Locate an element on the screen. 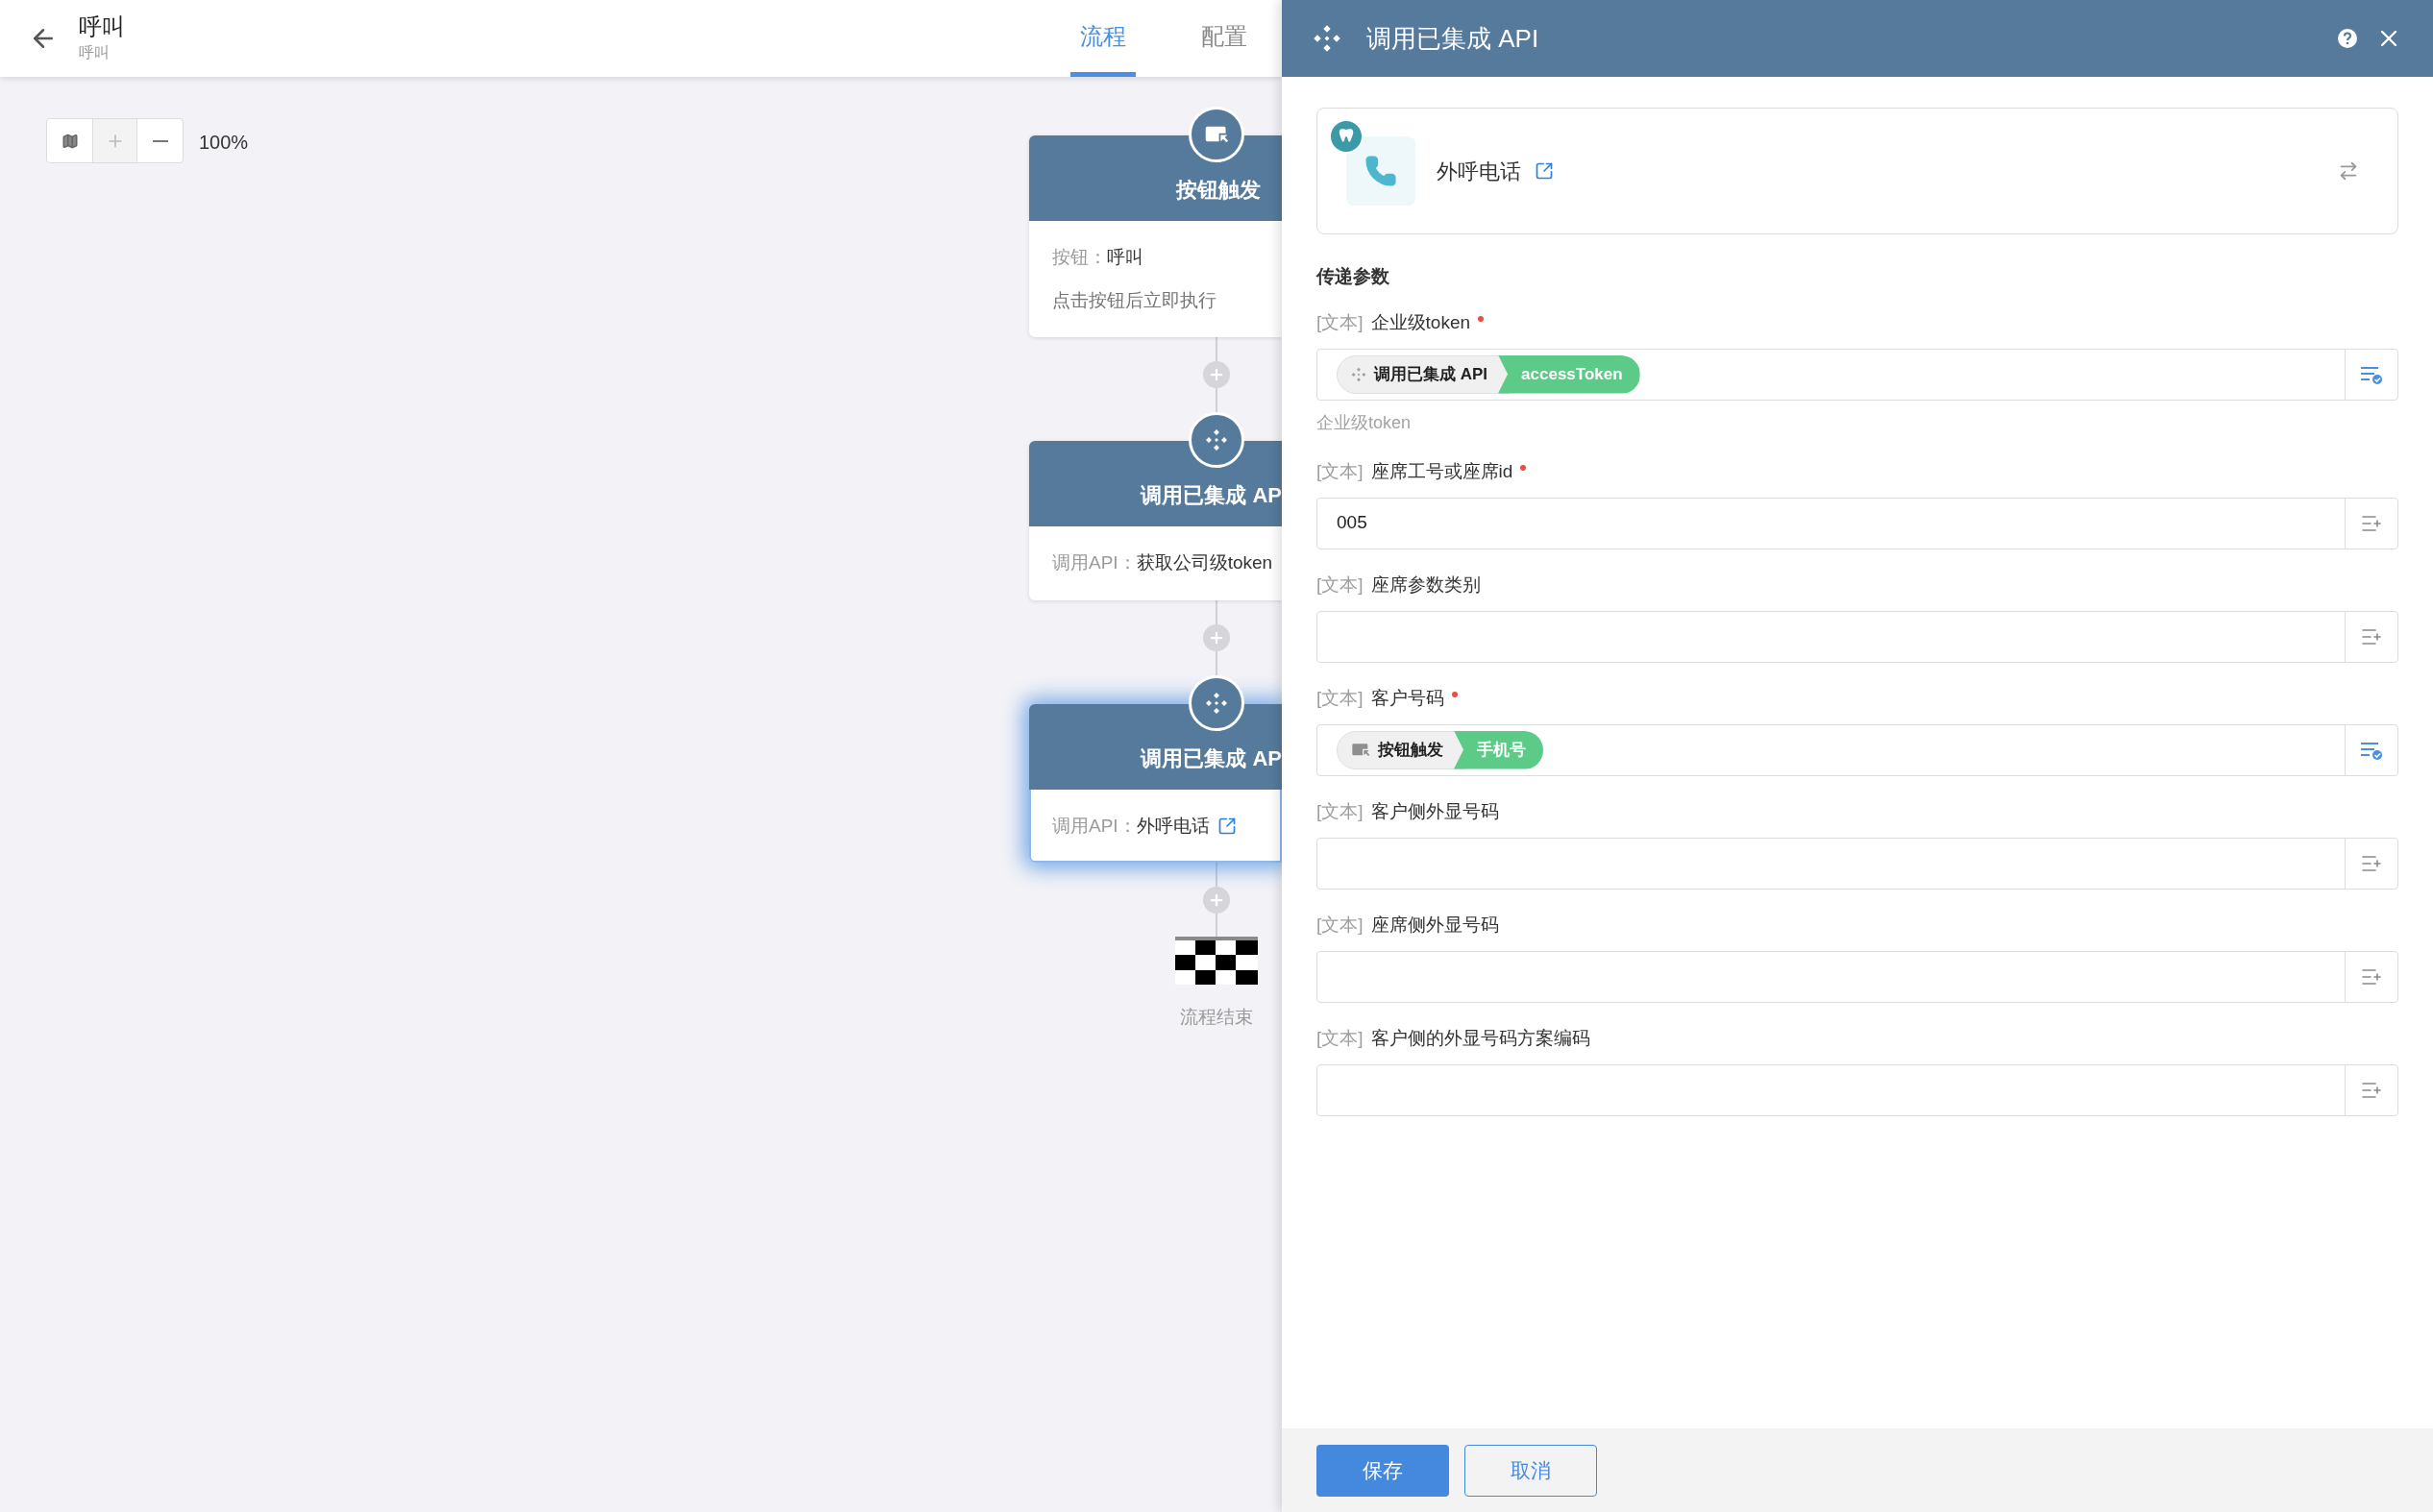 This screenshot has height=1512, width=2433. flow-node-card: 调用已集成 AP 调用API：获取公司级token is located at coordinates (1155, 520).